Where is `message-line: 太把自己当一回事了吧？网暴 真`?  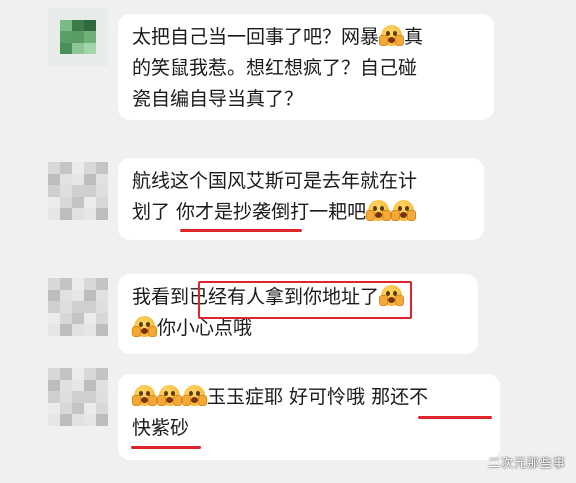 message-line: 太把自己当一回事了吧？网暴 真 is located at coordinates (306, 37).